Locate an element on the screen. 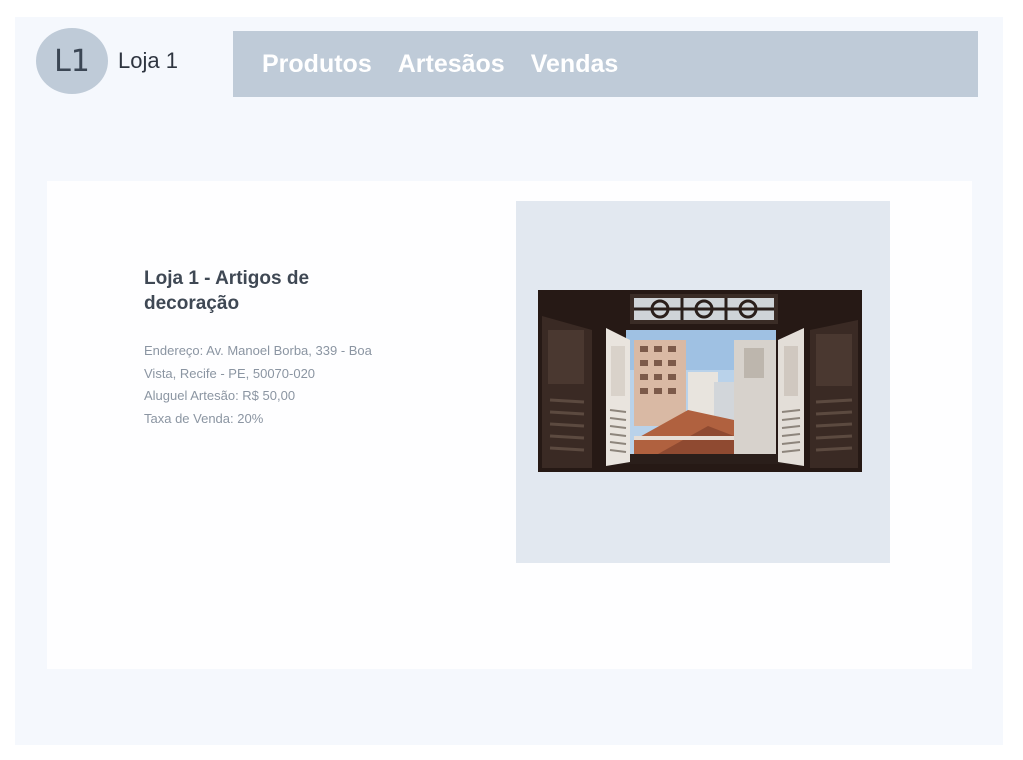 This screenshot has height=760, width=1023. nav-vendas: Vendas is located at coordinates (575, 64).